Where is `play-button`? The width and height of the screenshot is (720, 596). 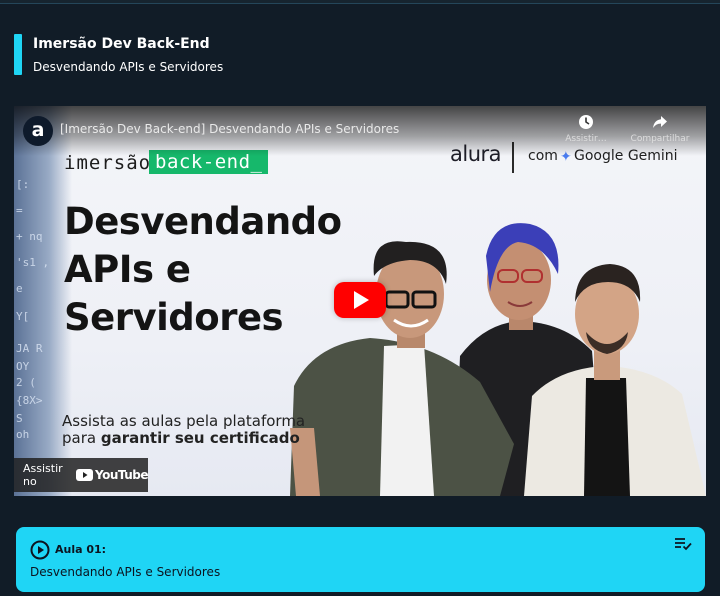
play-button is located at coordinates (360, 300).